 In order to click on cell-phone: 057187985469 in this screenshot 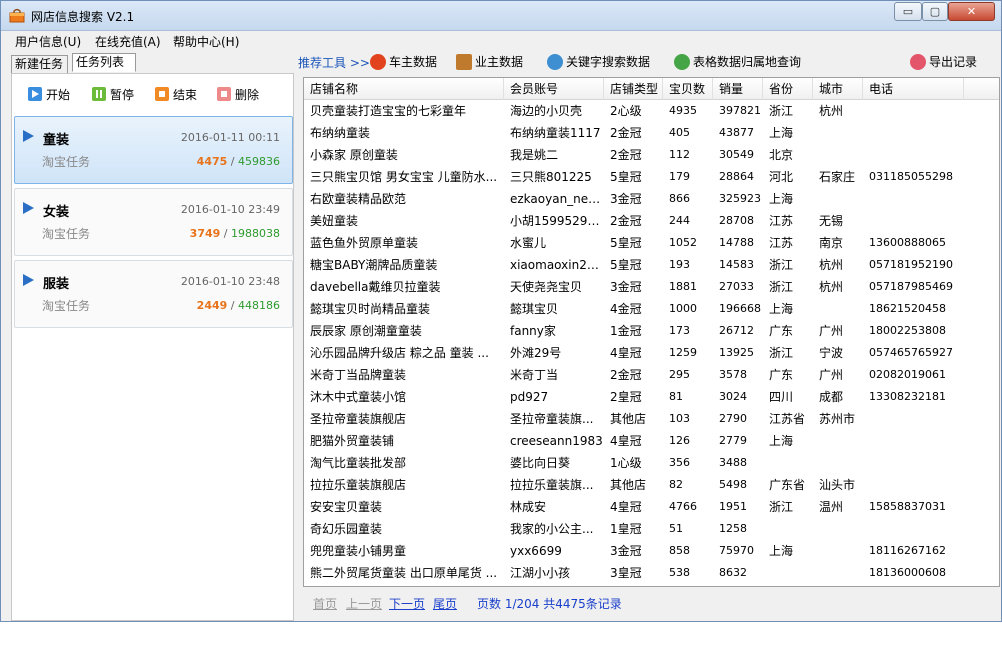, I will do `click(911, 286)`.